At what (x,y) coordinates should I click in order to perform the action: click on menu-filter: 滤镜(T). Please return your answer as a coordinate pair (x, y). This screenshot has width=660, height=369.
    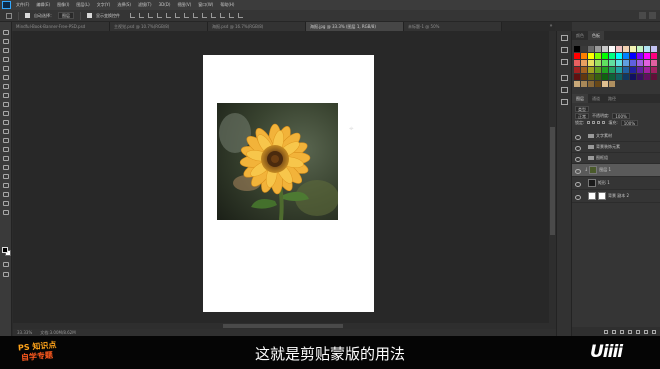
    Looking at the image, I should click on (145, 5).